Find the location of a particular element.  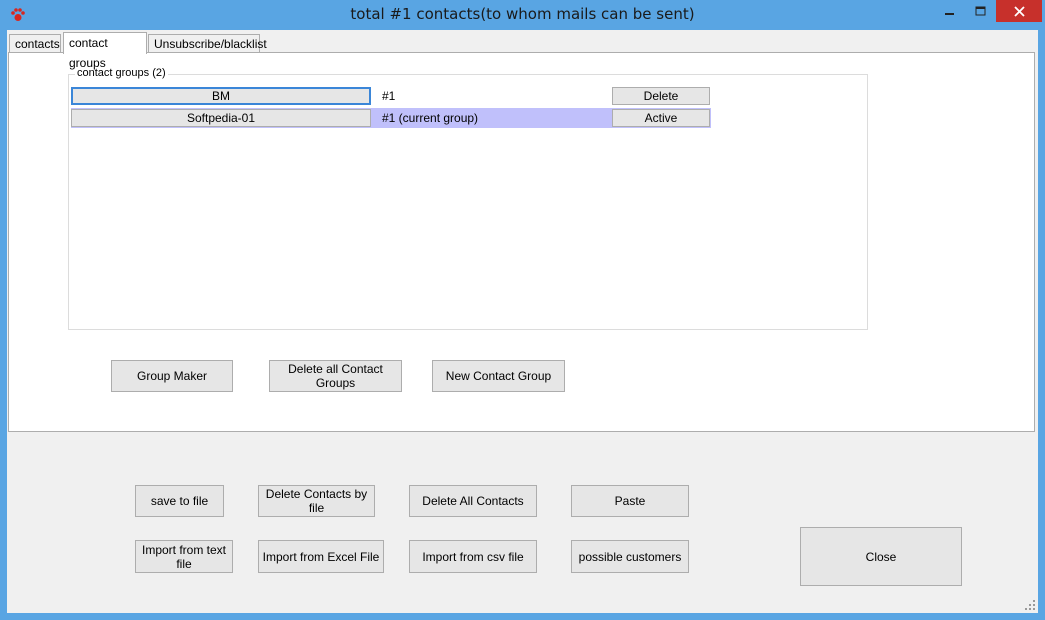

tab-unsubscribe-blacklist: Unsubscribe/blacklist is located at coordinates (207, 43).